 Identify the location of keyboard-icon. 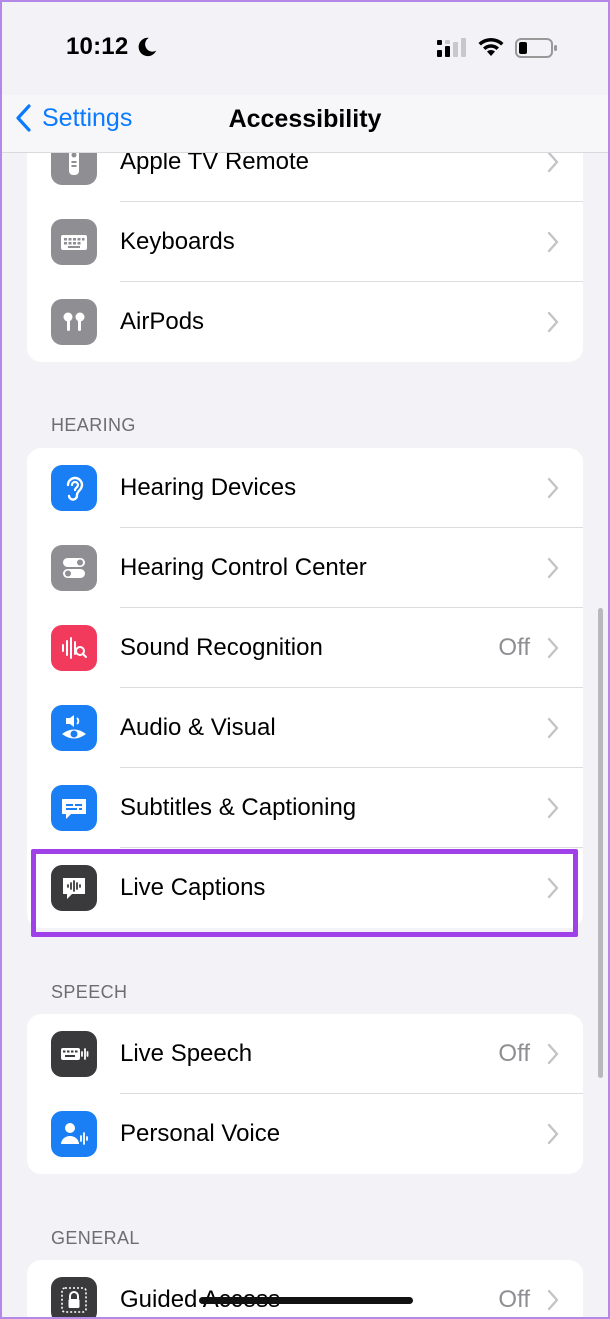
(74, 242).